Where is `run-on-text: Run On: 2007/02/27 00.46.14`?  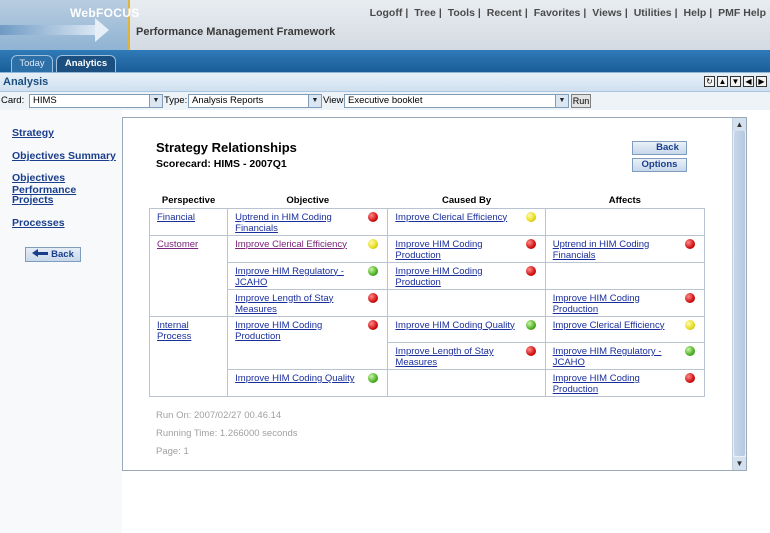 run-on-text: Run On: 2007/02/27 00.46.14 is located at coordinates (219, 415).